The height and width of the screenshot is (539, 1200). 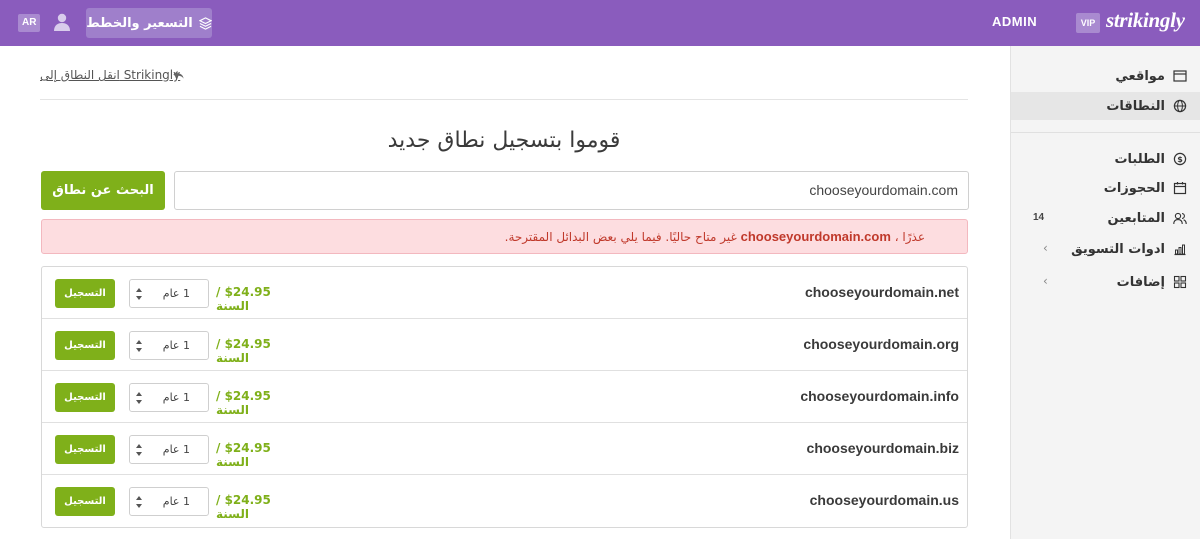 I want to click on search-domain-button: البحث عن نطاق, so click(x=103, y=190).